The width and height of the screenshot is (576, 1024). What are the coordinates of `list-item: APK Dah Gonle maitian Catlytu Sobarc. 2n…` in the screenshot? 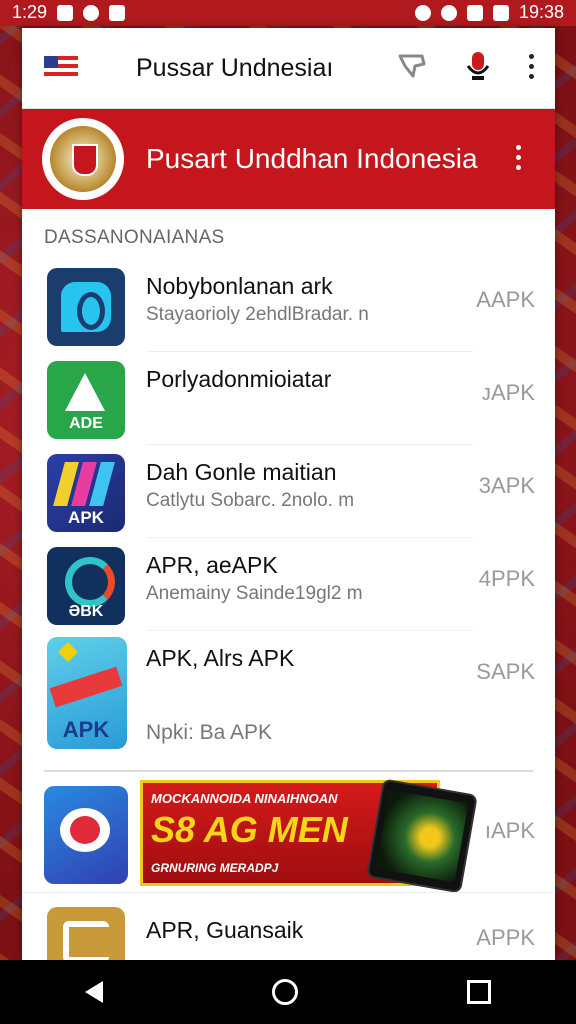 It's located at (288, 491).